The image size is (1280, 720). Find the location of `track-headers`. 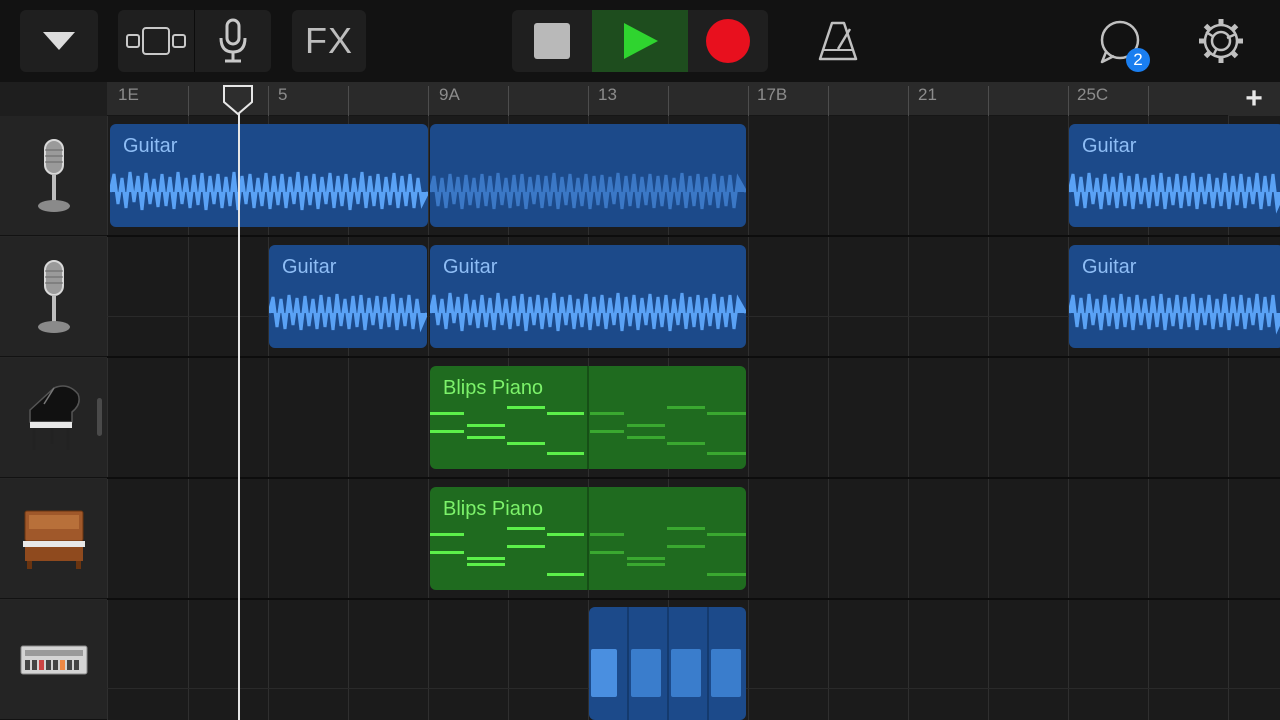

track-headers is located at coordinates (53, 418).